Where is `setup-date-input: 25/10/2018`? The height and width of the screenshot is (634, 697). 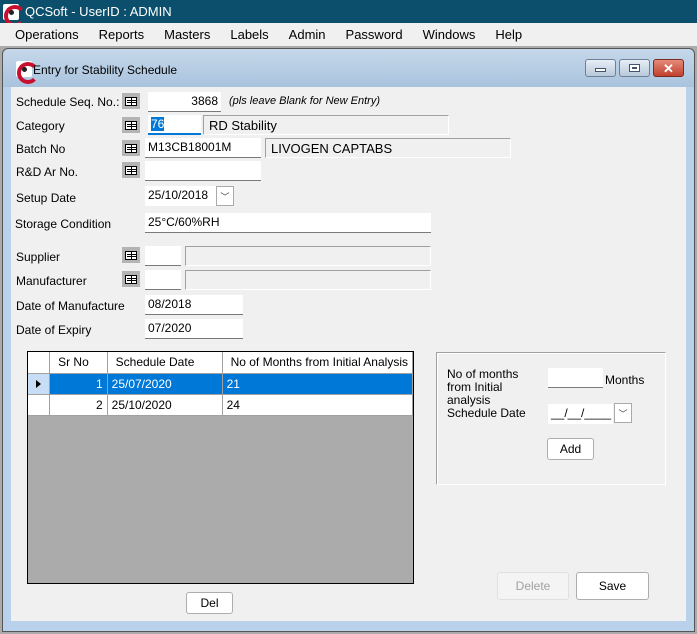
setup-date-input: 25/10/2018 is located at coordinates (181, 196).